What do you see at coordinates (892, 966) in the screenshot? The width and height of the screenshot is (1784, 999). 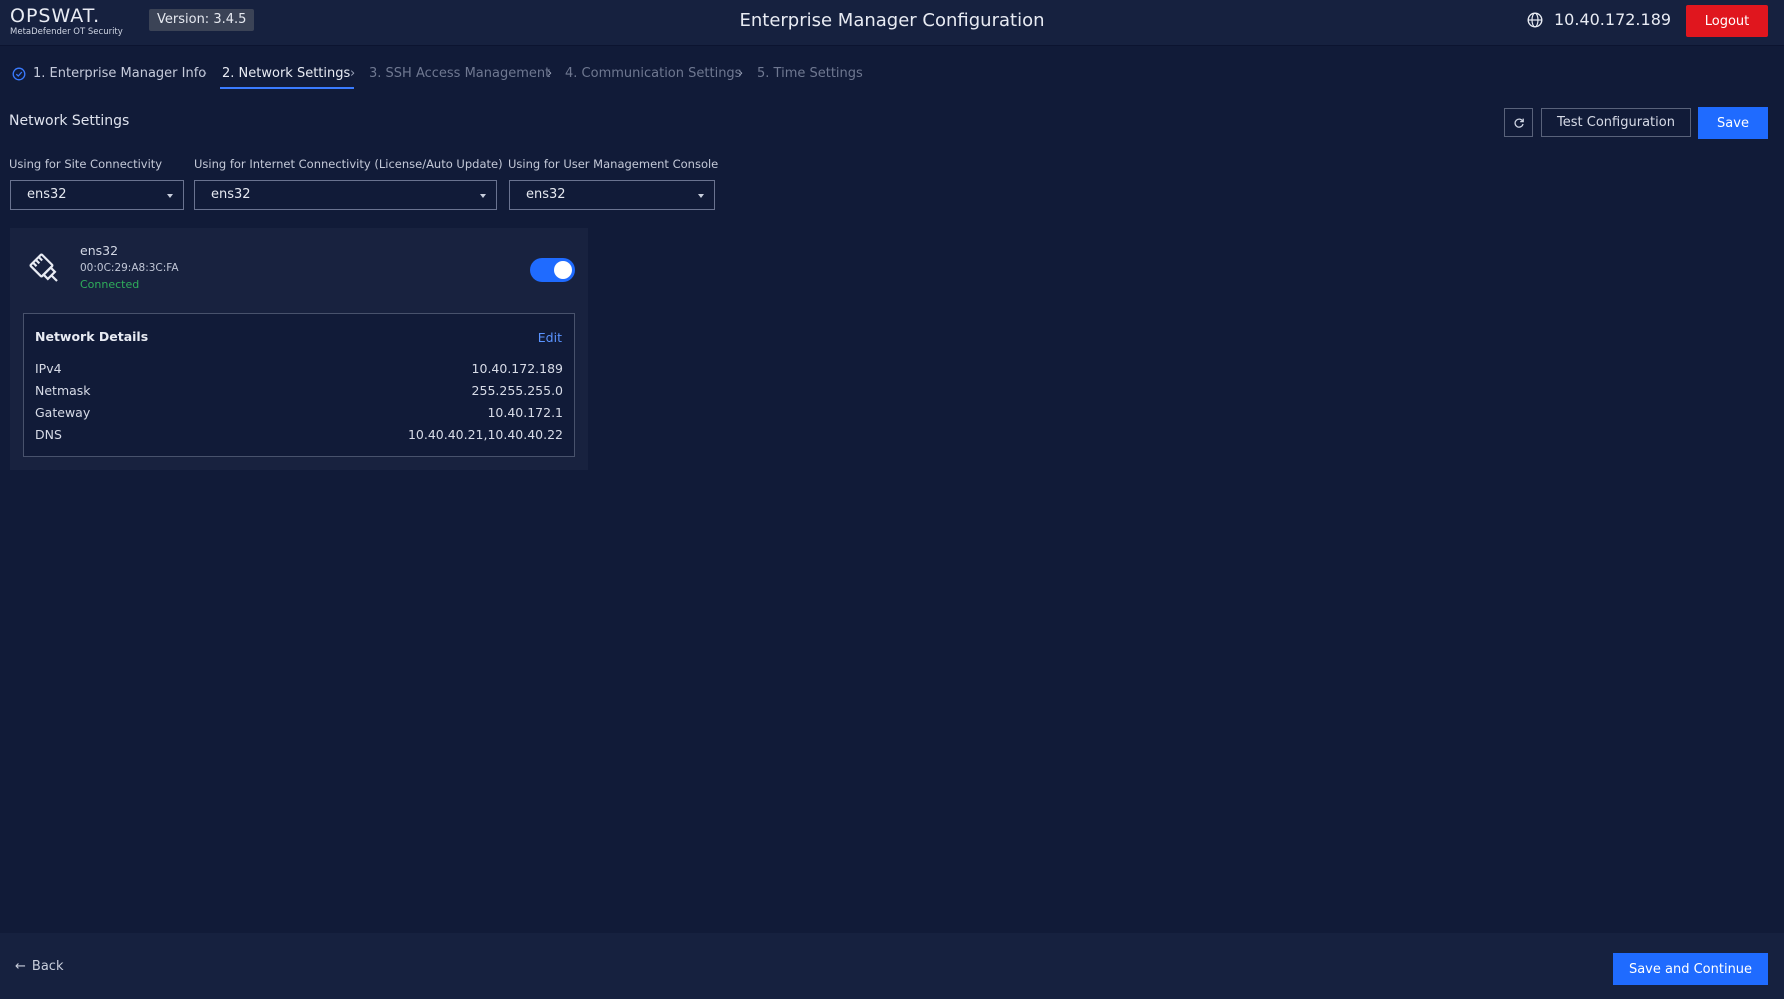 I see `footer-bar: ← Back Save and Continue` at bounding box center [892, 966].